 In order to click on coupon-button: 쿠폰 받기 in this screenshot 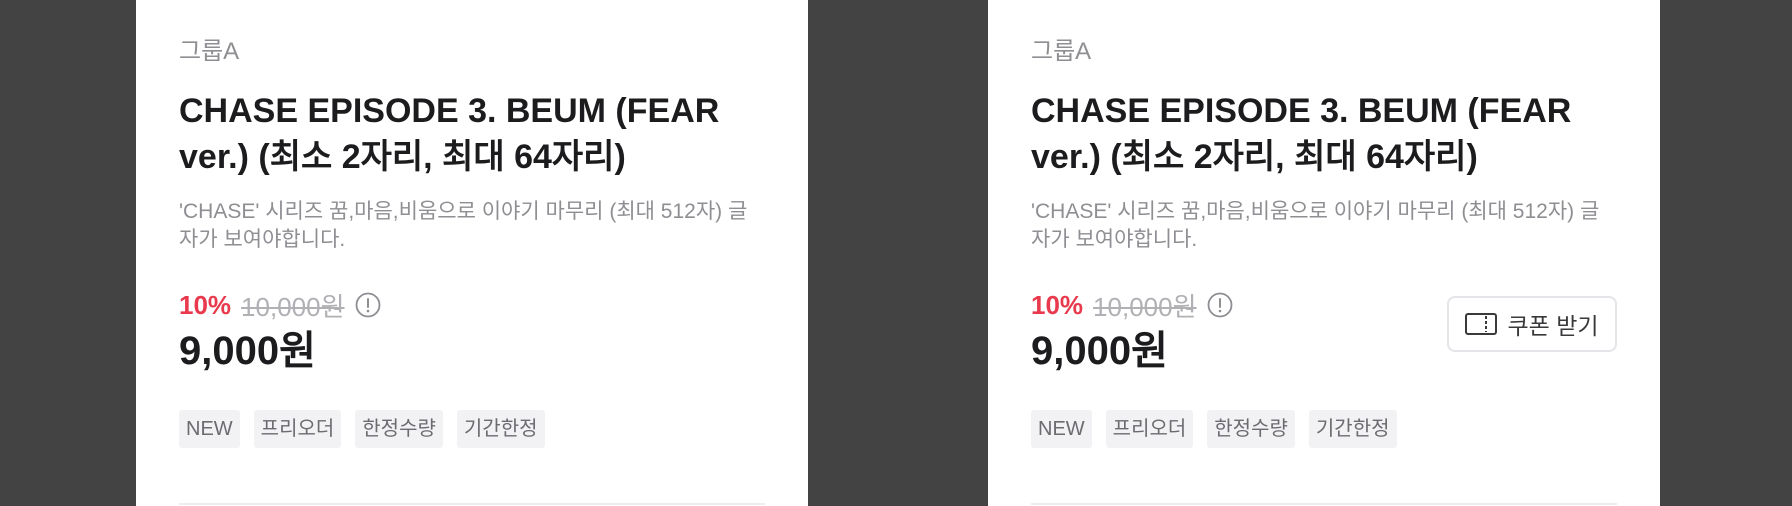, I will do `click(1532, 324)`.